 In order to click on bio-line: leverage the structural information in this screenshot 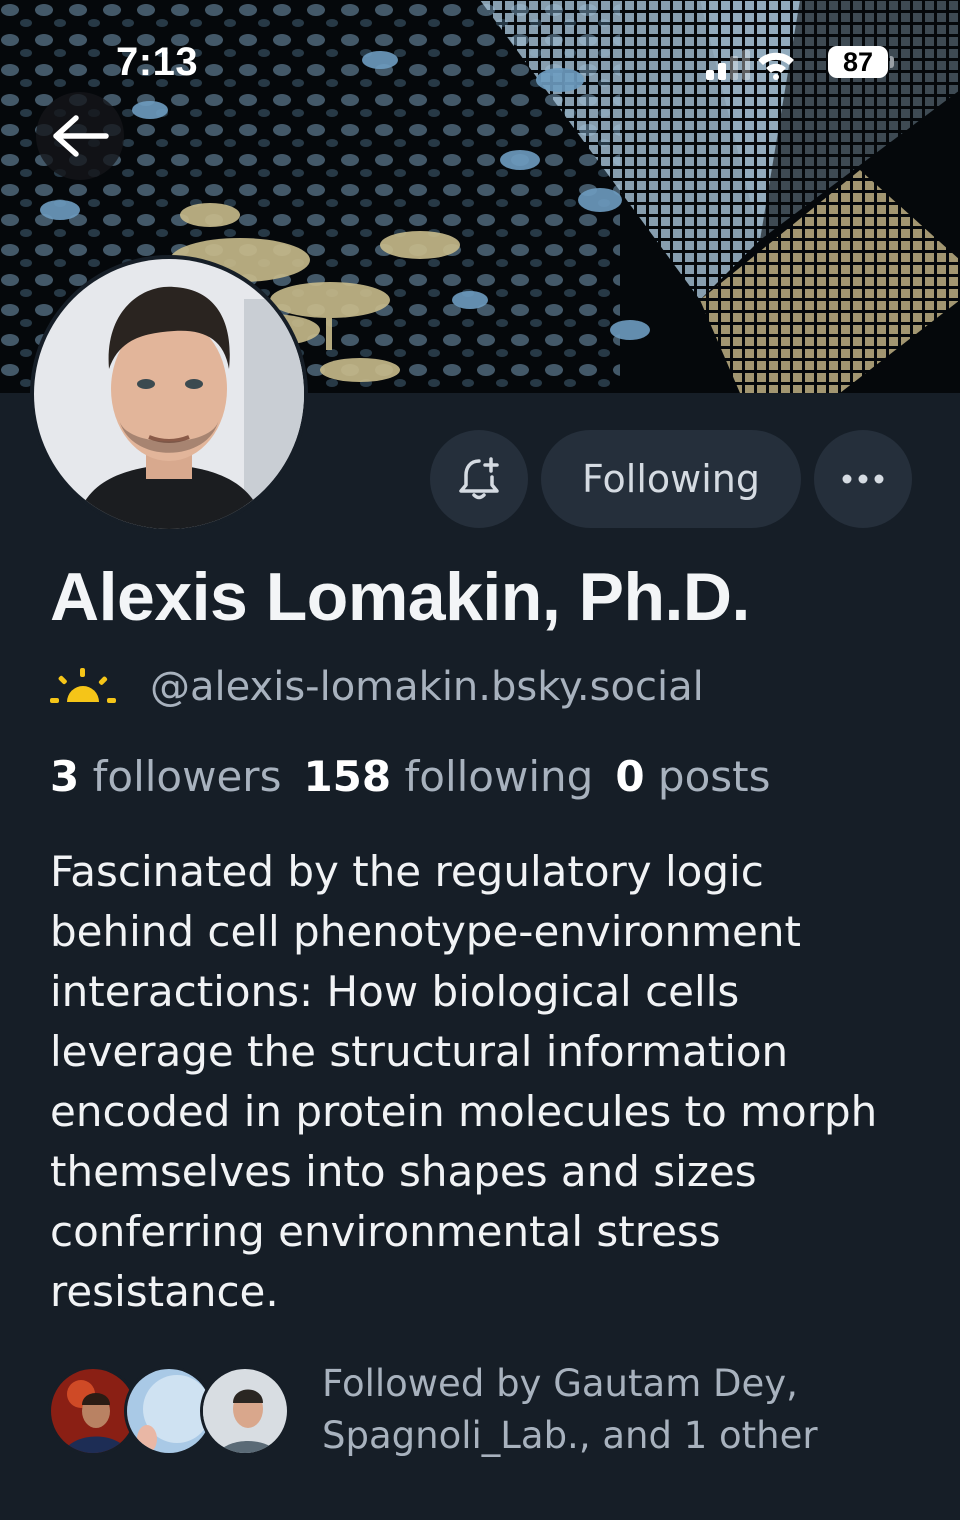, I will do `click(419, 1051)`.